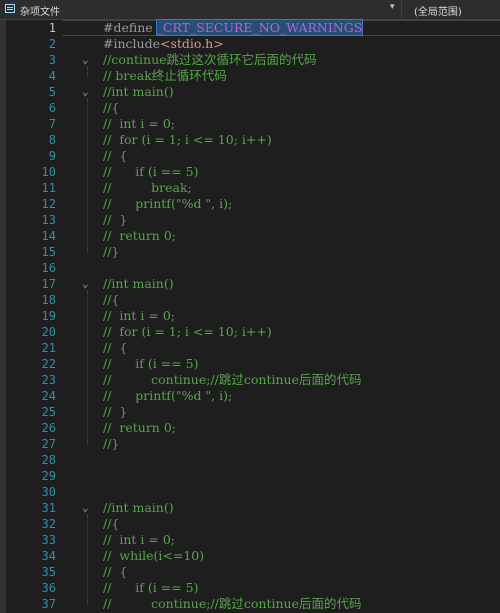 This screenshot has width=500, height=613. Describe the element at coordinates (48, 396) in the screenshot. I see `line-number: 24` at that location.